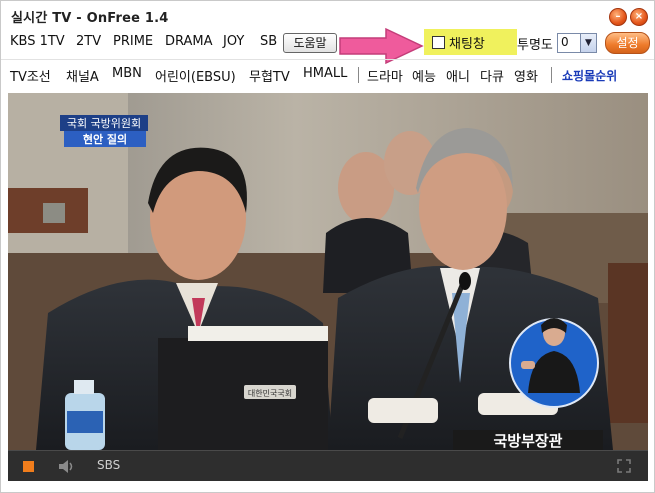 This screenshot has height=493, width=655. Describe the element at coordinates (269, 75) in the screenshot. I see `channel-muhyeoptv: 무협TV` at that location.